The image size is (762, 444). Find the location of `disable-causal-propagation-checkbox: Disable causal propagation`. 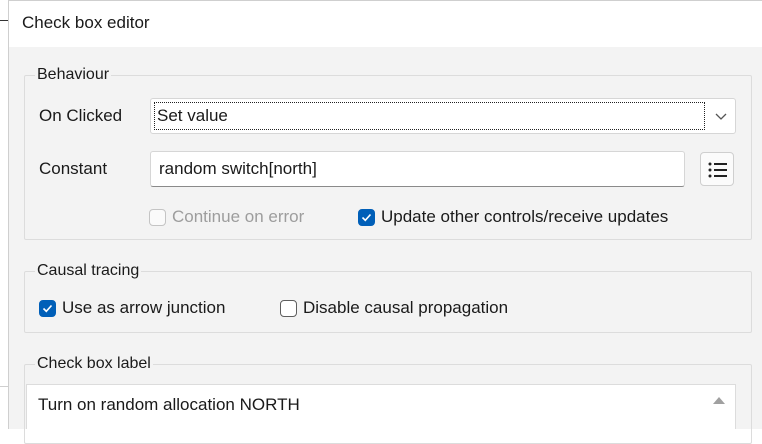

disable-causal-propagation-checkbox: Disable causal propagation is located at coordinates (394, 308).